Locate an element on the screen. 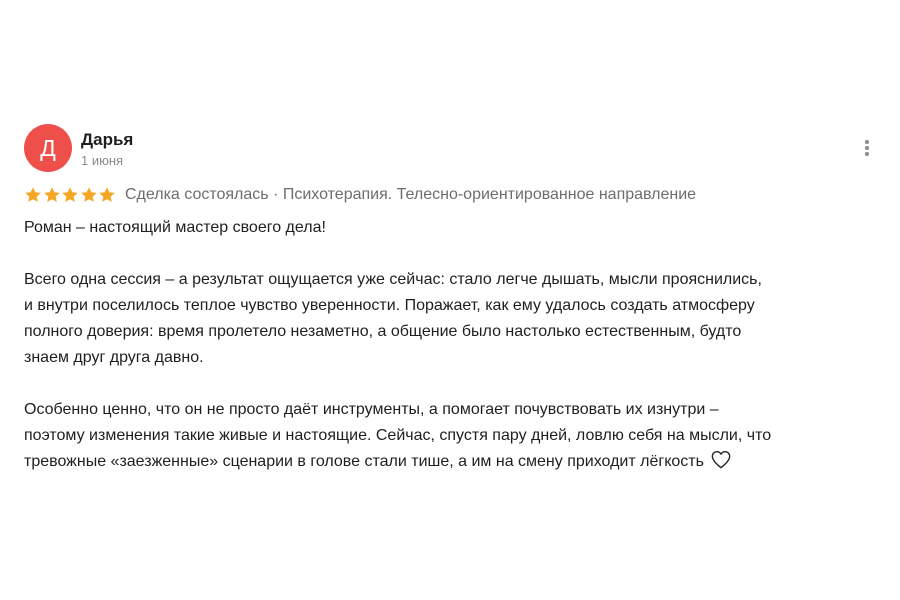 This screenshot has height=600, width=900. review-date: 1 июня is located at coordinates (102, 160).